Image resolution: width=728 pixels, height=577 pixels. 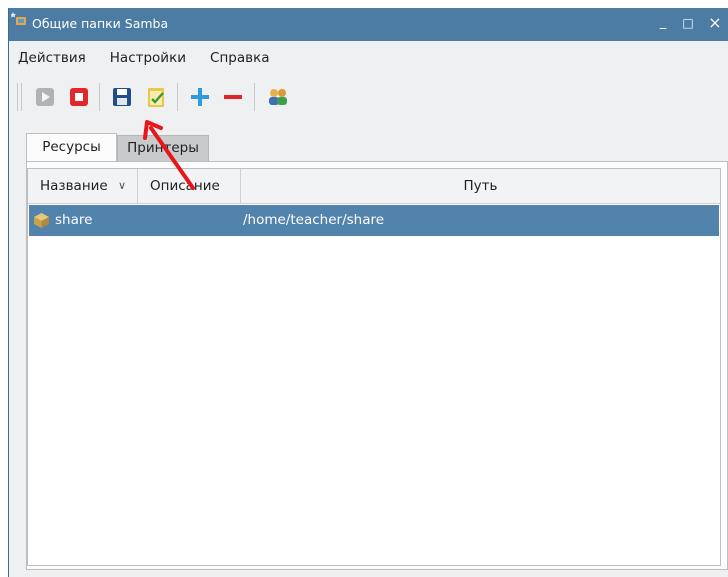 I want to click on share-package-icon, so click(x=41, y=220).